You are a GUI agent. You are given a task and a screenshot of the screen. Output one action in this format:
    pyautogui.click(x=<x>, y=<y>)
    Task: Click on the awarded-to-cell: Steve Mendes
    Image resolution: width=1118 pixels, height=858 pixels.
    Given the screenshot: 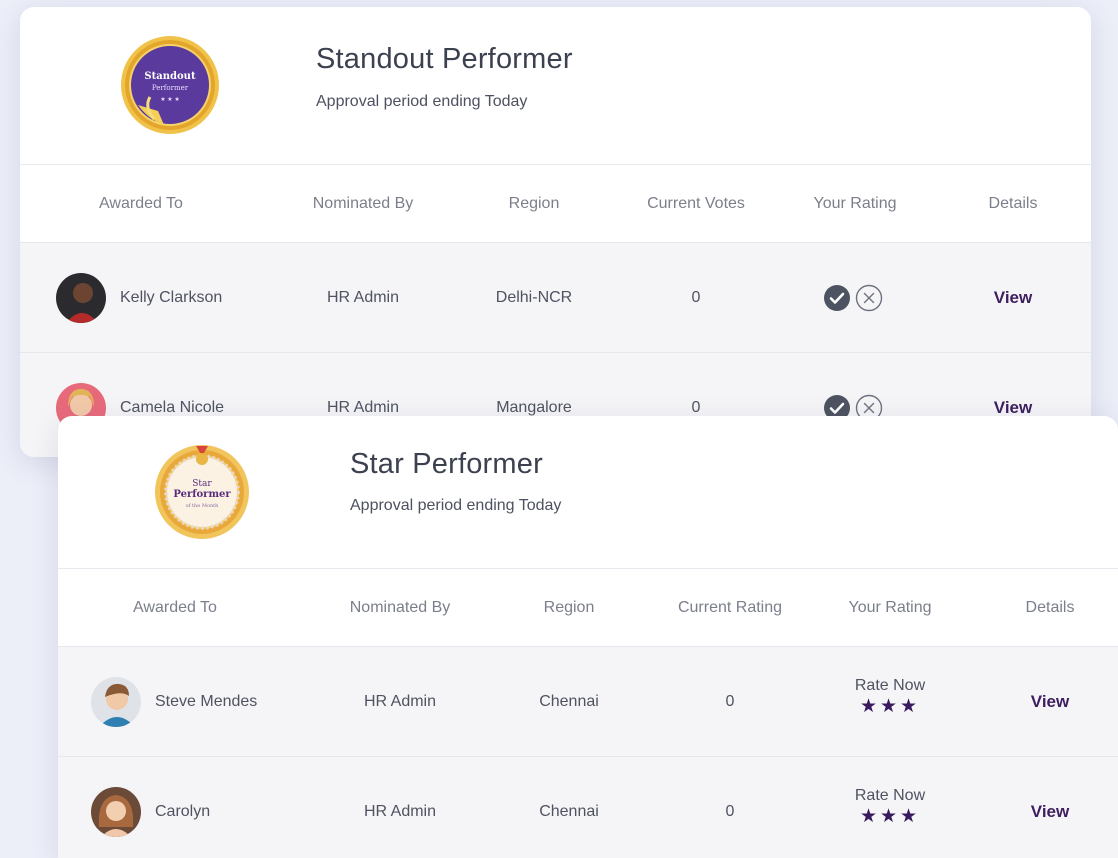 What is the action you would take?
    pyautogui.click(x=174, y=702)
    